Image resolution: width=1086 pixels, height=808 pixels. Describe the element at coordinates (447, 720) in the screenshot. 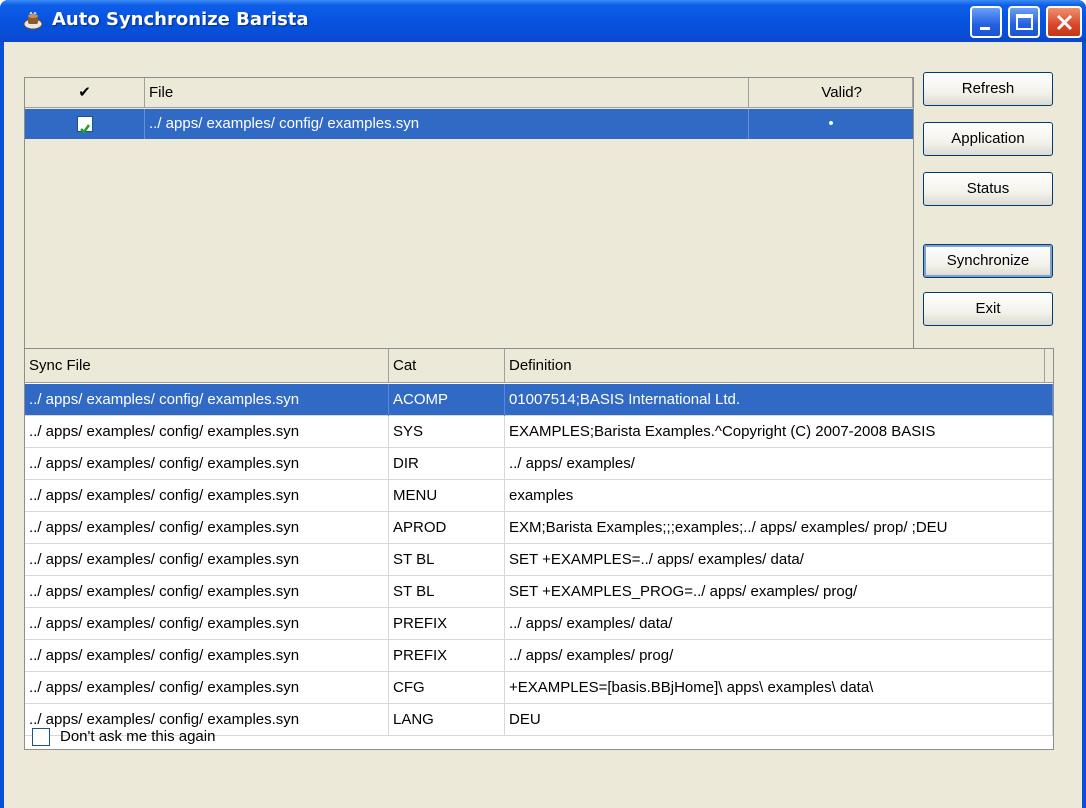

I see `cell-cat: LANG` at that location.